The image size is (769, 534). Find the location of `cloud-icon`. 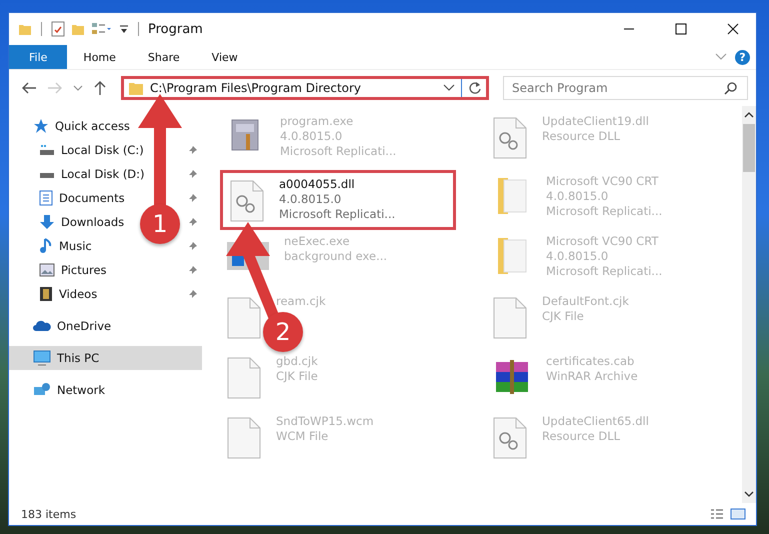

cloud-icon is located at coordinates (42, 326).